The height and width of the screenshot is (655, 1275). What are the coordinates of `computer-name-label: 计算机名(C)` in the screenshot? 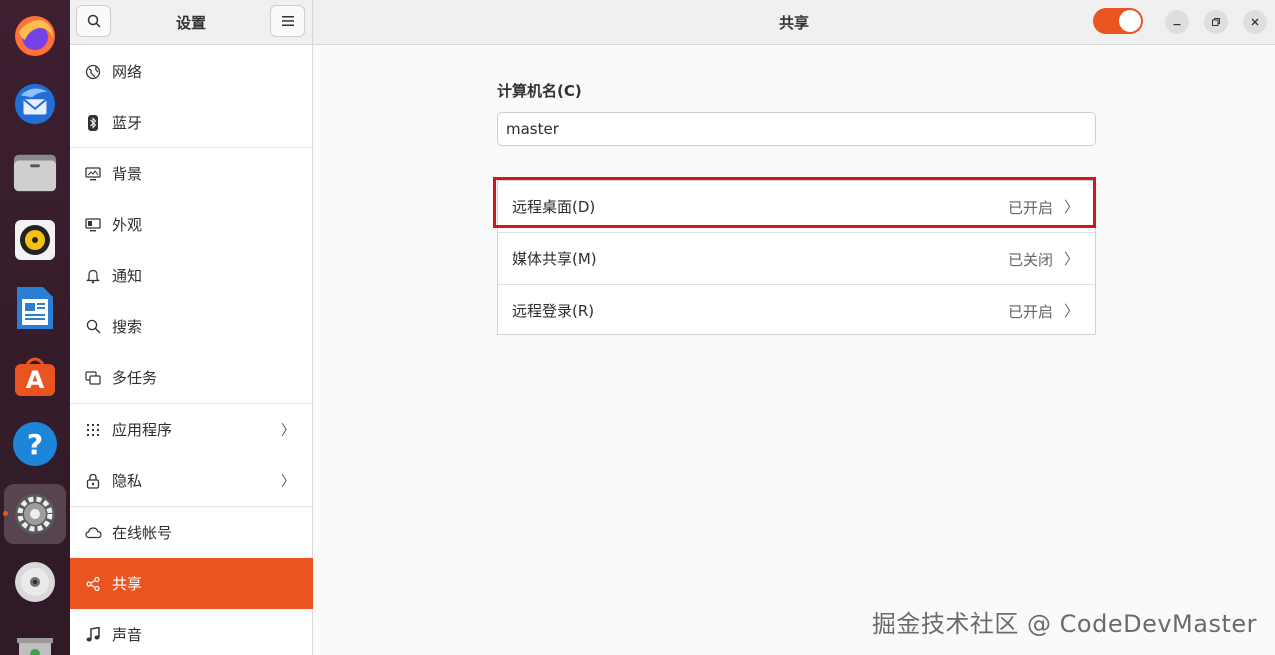 It's located at (539, 91).